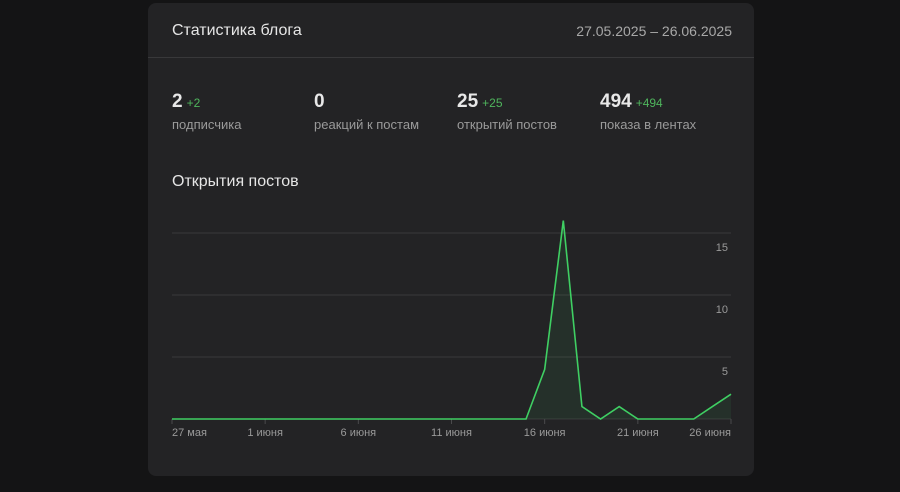 The height and width of the screenshot is (492, 900). Describe the element at coordinates (722, 310) in the screenshot. I see `y-tick-label: 10` at that location.